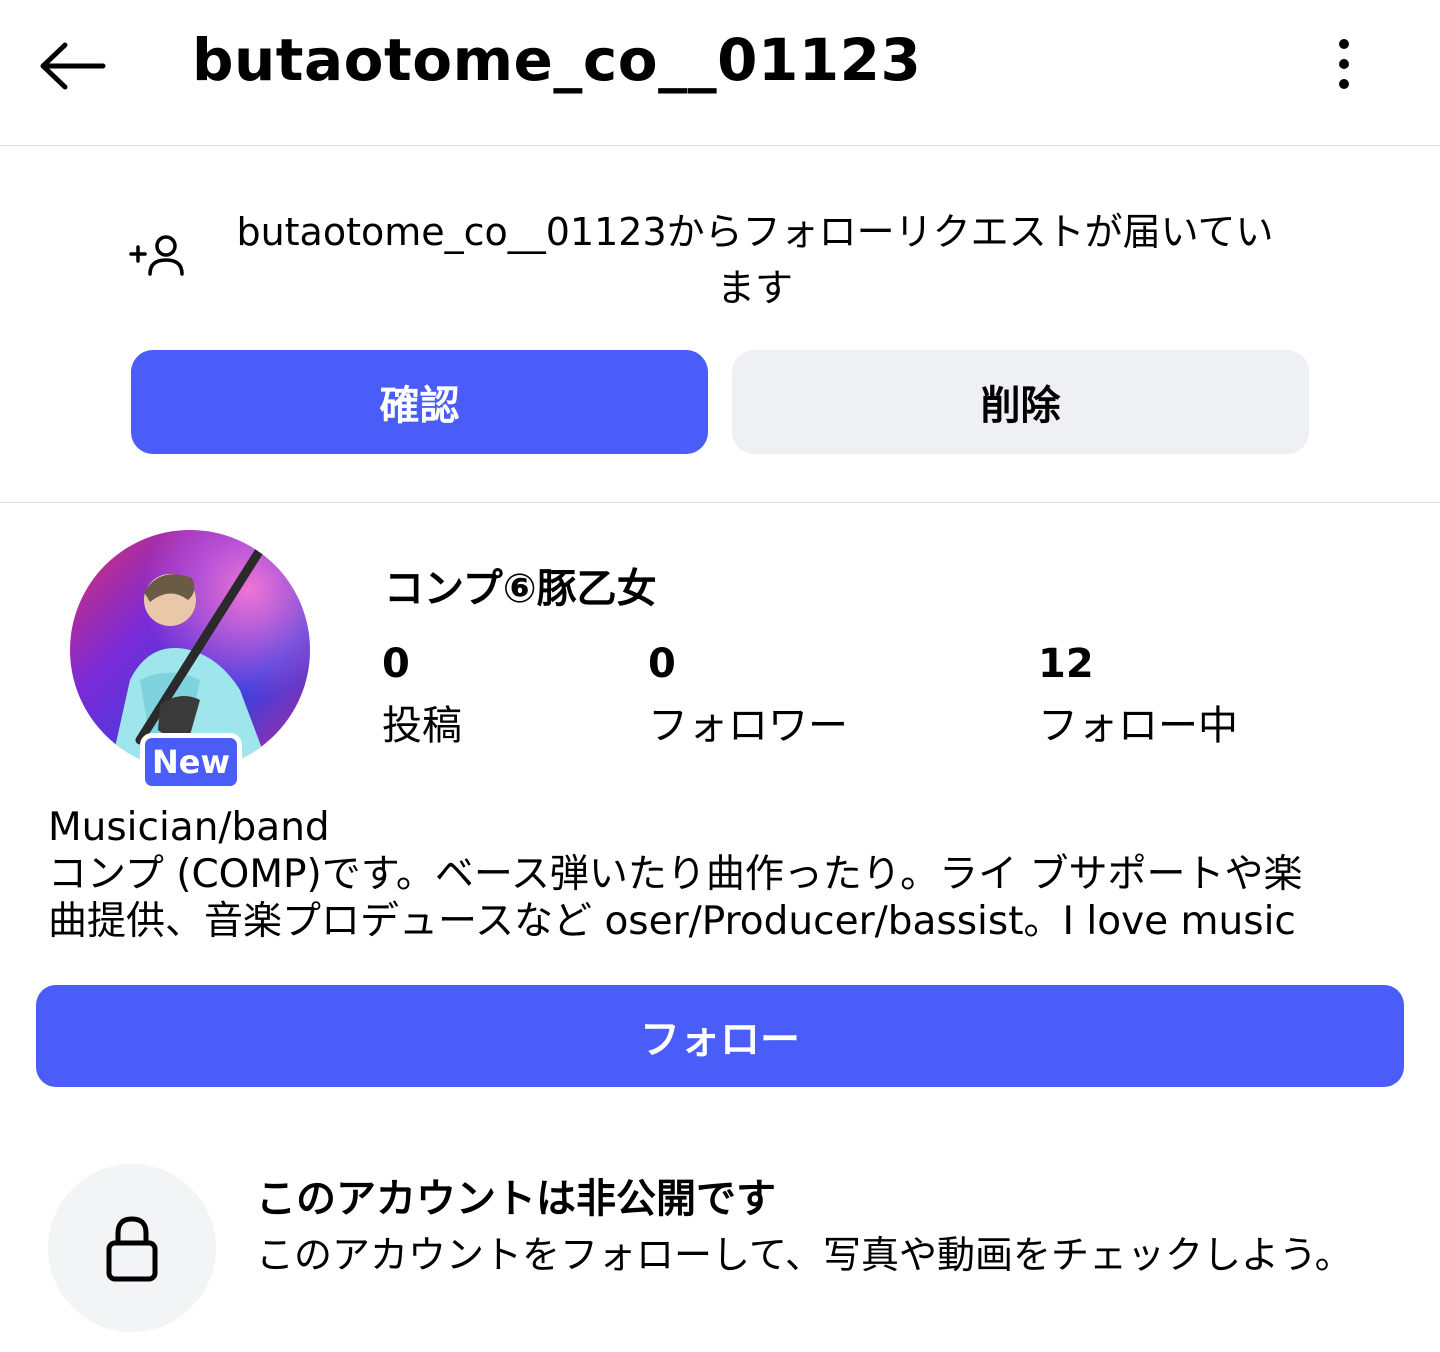 The image size is (1440, 1352). What do you see at coordinates (804, 1255) in the screenshot?
I see `private-account-description: このアカウントをフォローして、写真や動画をチェックしよう。` at bounding box center [804, 1255].